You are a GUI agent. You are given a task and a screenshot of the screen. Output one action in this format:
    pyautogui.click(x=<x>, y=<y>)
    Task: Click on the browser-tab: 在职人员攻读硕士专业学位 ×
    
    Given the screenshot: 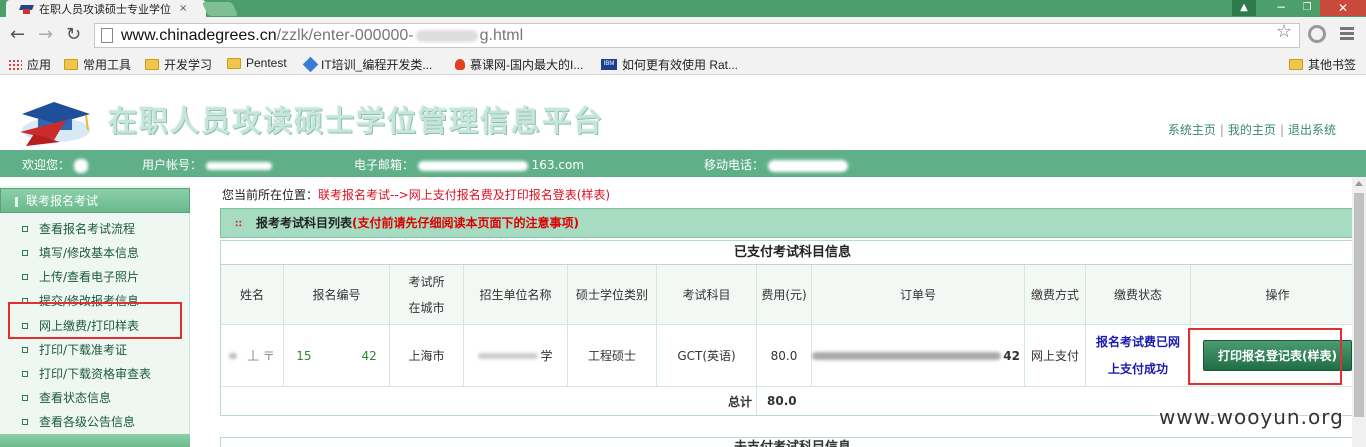 What is the action you would take?
    pyautogui.click(x=106, y=8)
    